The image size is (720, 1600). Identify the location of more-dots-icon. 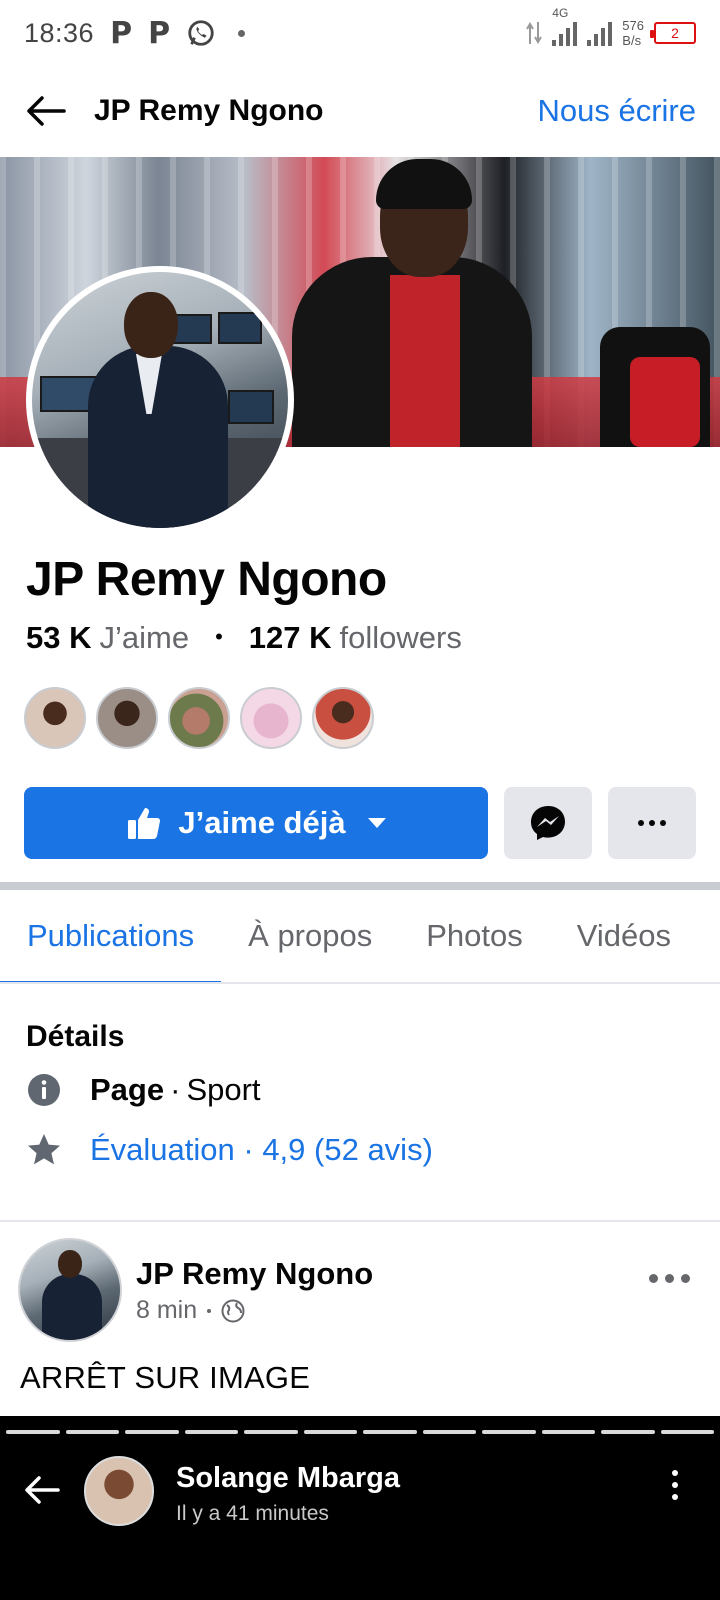
(652, 823).